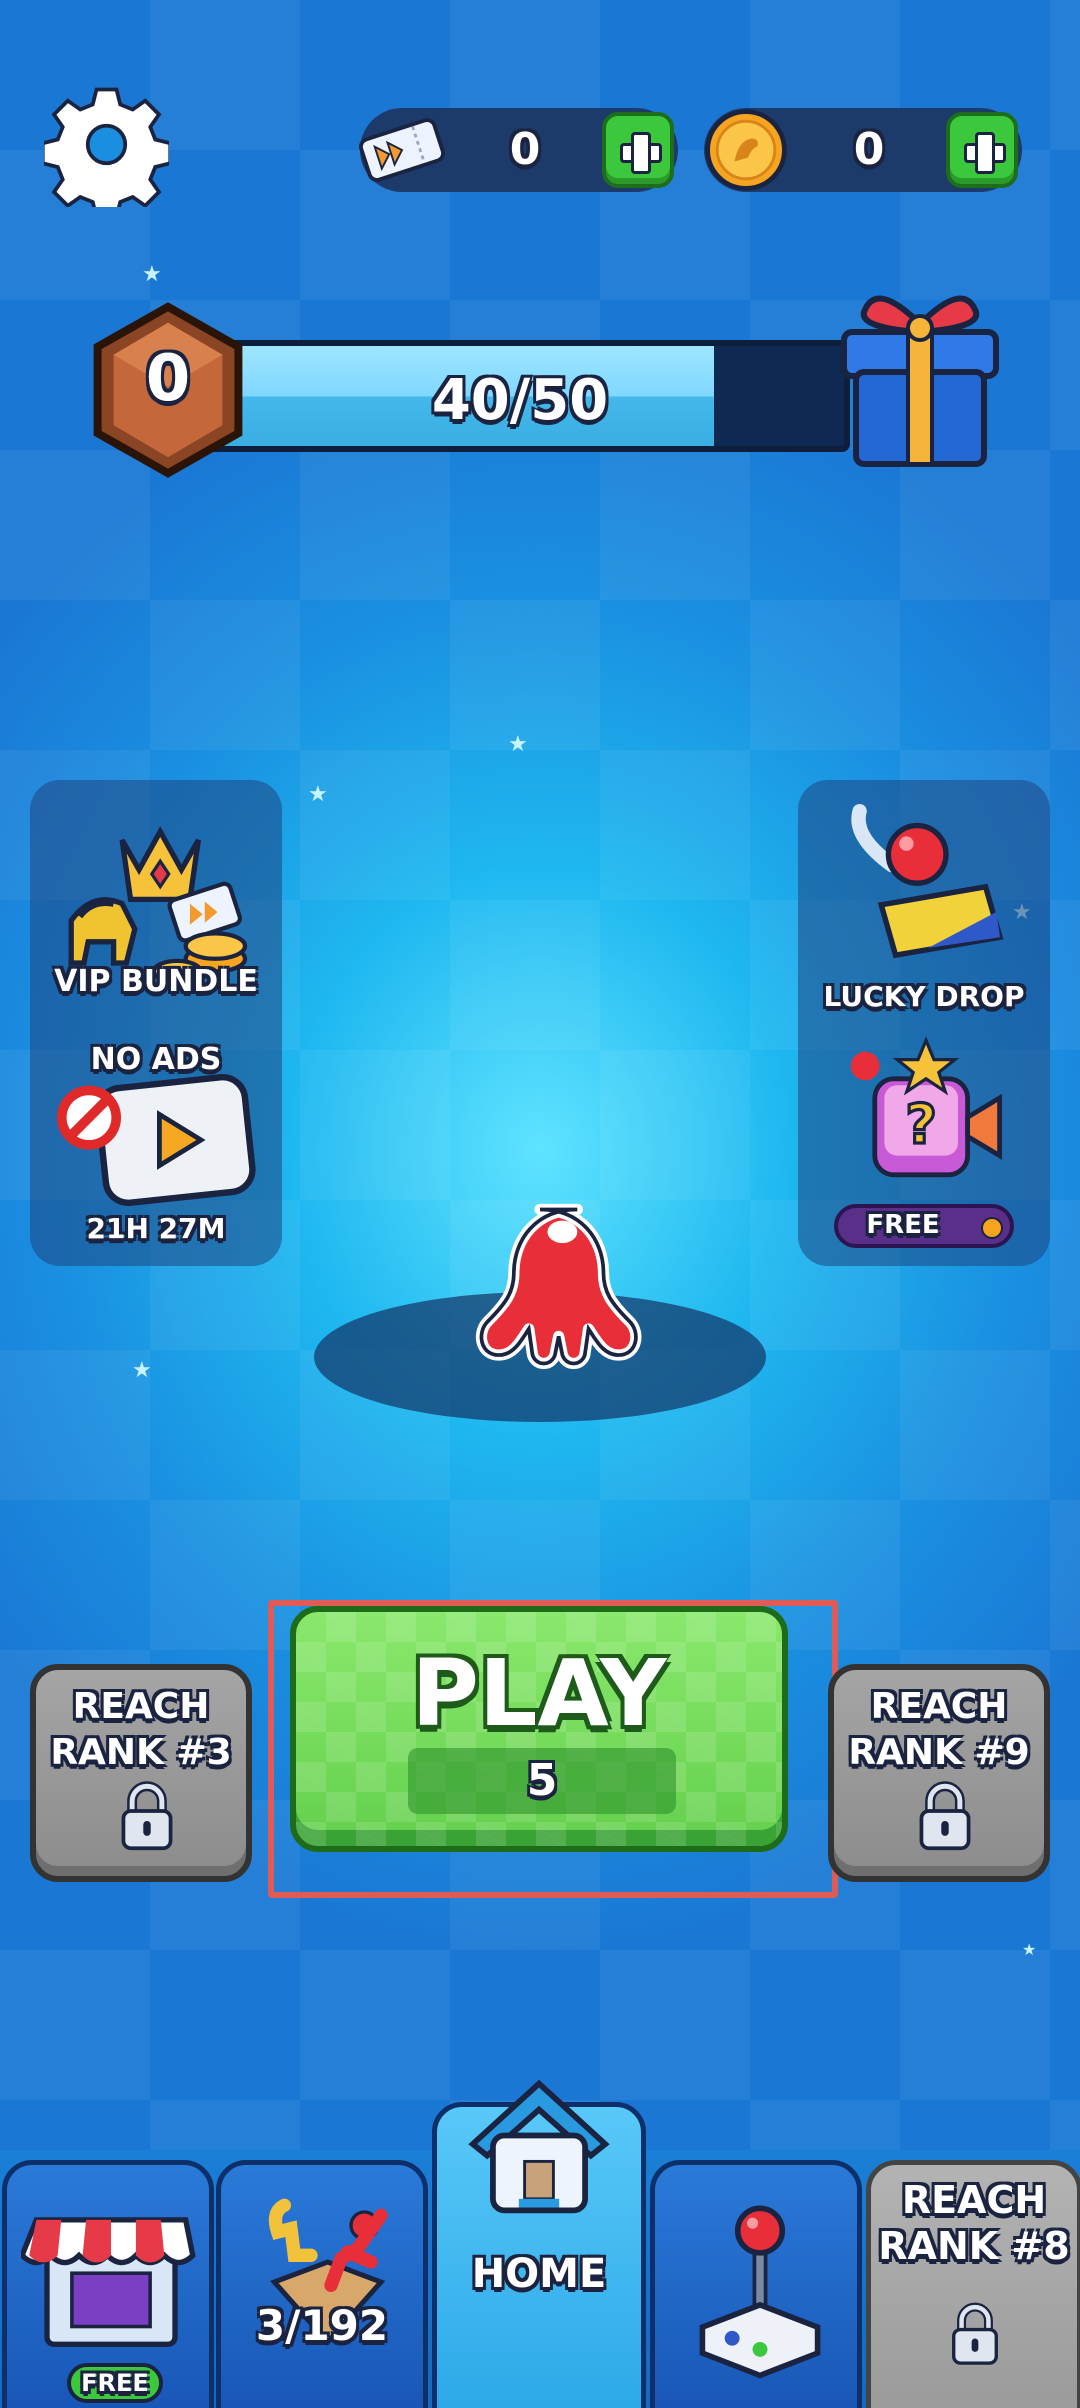 The width and height of the screenshot is (1080, 2408). Describe the element at coordinates (141, 1730) in the screenshot. I see `locked-mode-label: REACH RANK #3` at that location.